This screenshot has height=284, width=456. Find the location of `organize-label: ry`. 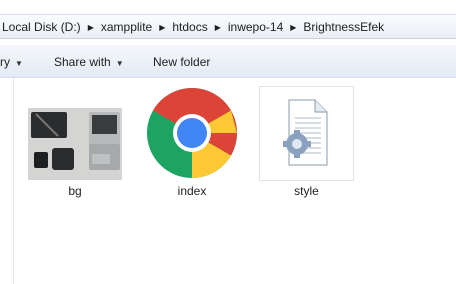

organize-label: ry is located at coordinates (5, 62).